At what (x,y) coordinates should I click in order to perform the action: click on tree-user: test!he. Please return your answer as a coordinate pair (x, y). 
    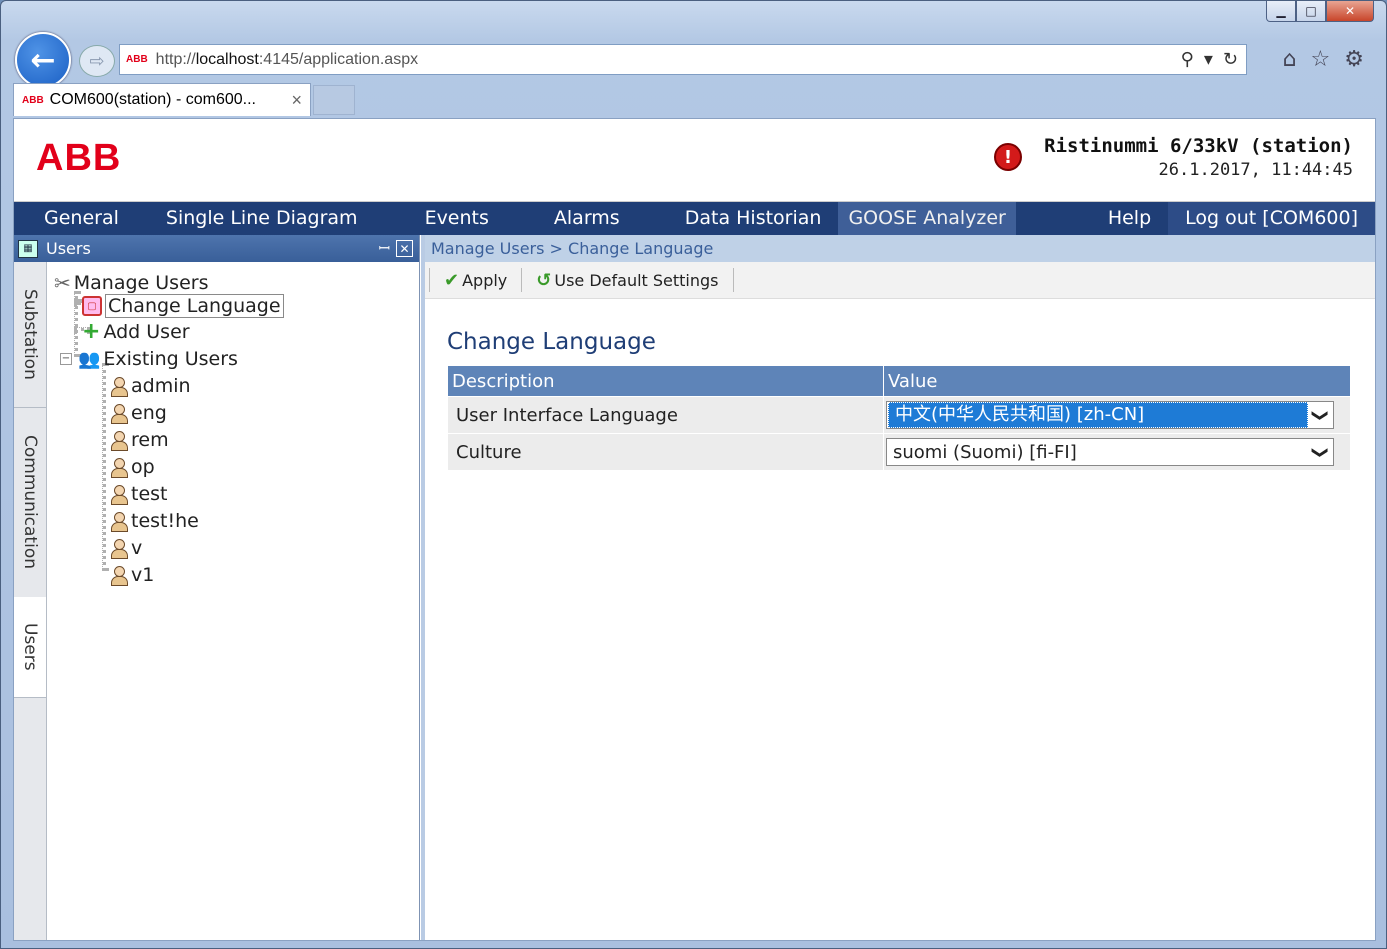
    Looking at the image, I should click on (154, 521).